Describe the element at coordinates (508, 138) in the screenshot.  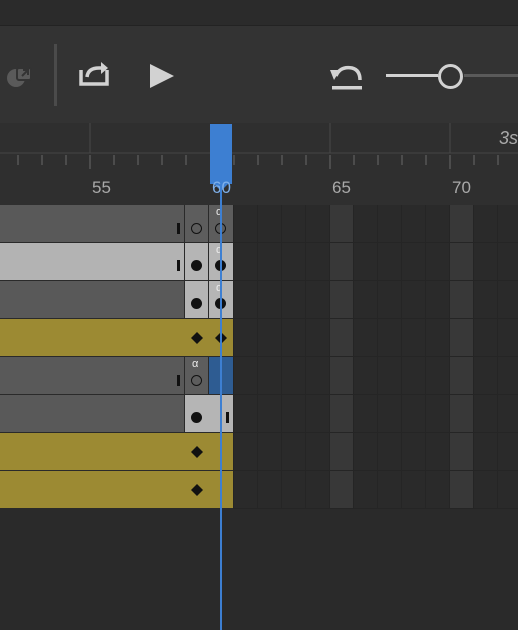
I see `time-label: 3s` at that location.